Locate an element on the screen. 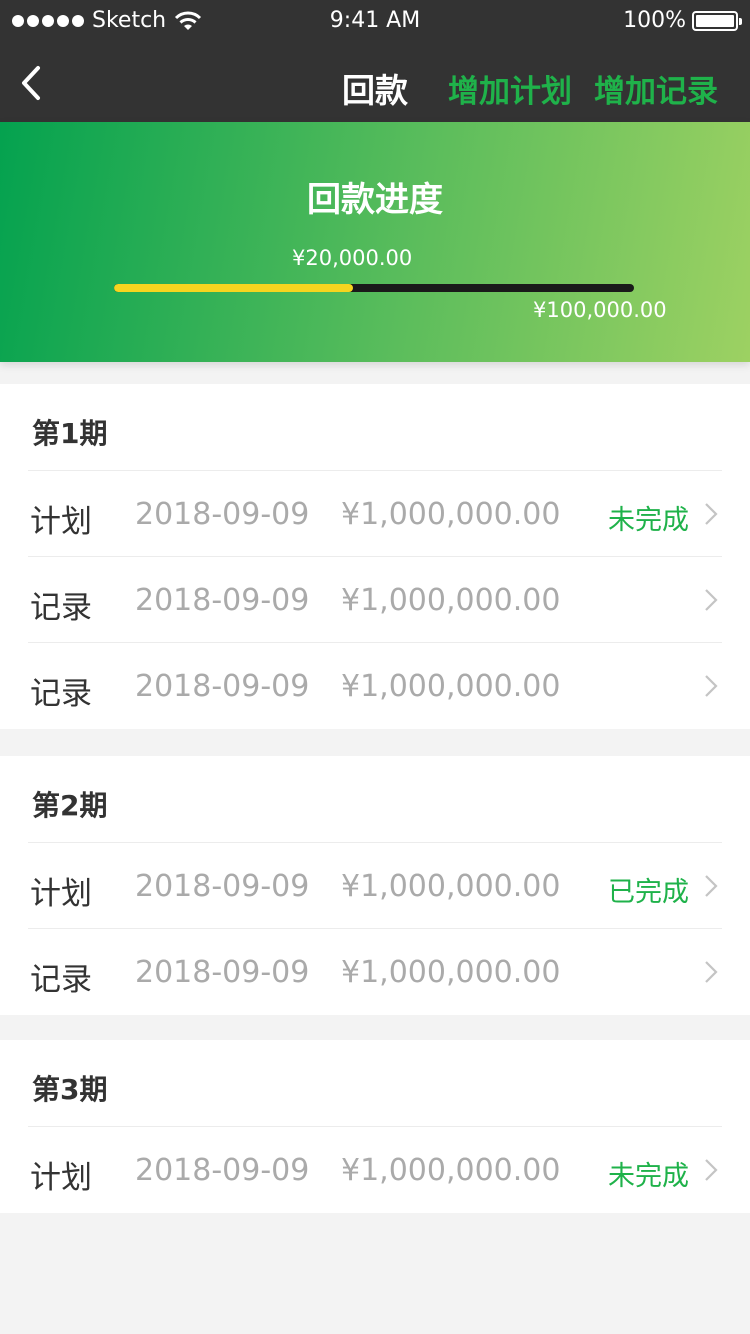 The width and height of the screenshot is (750, 1334). period-title: 第1期 is located at coordinates (375, 427).